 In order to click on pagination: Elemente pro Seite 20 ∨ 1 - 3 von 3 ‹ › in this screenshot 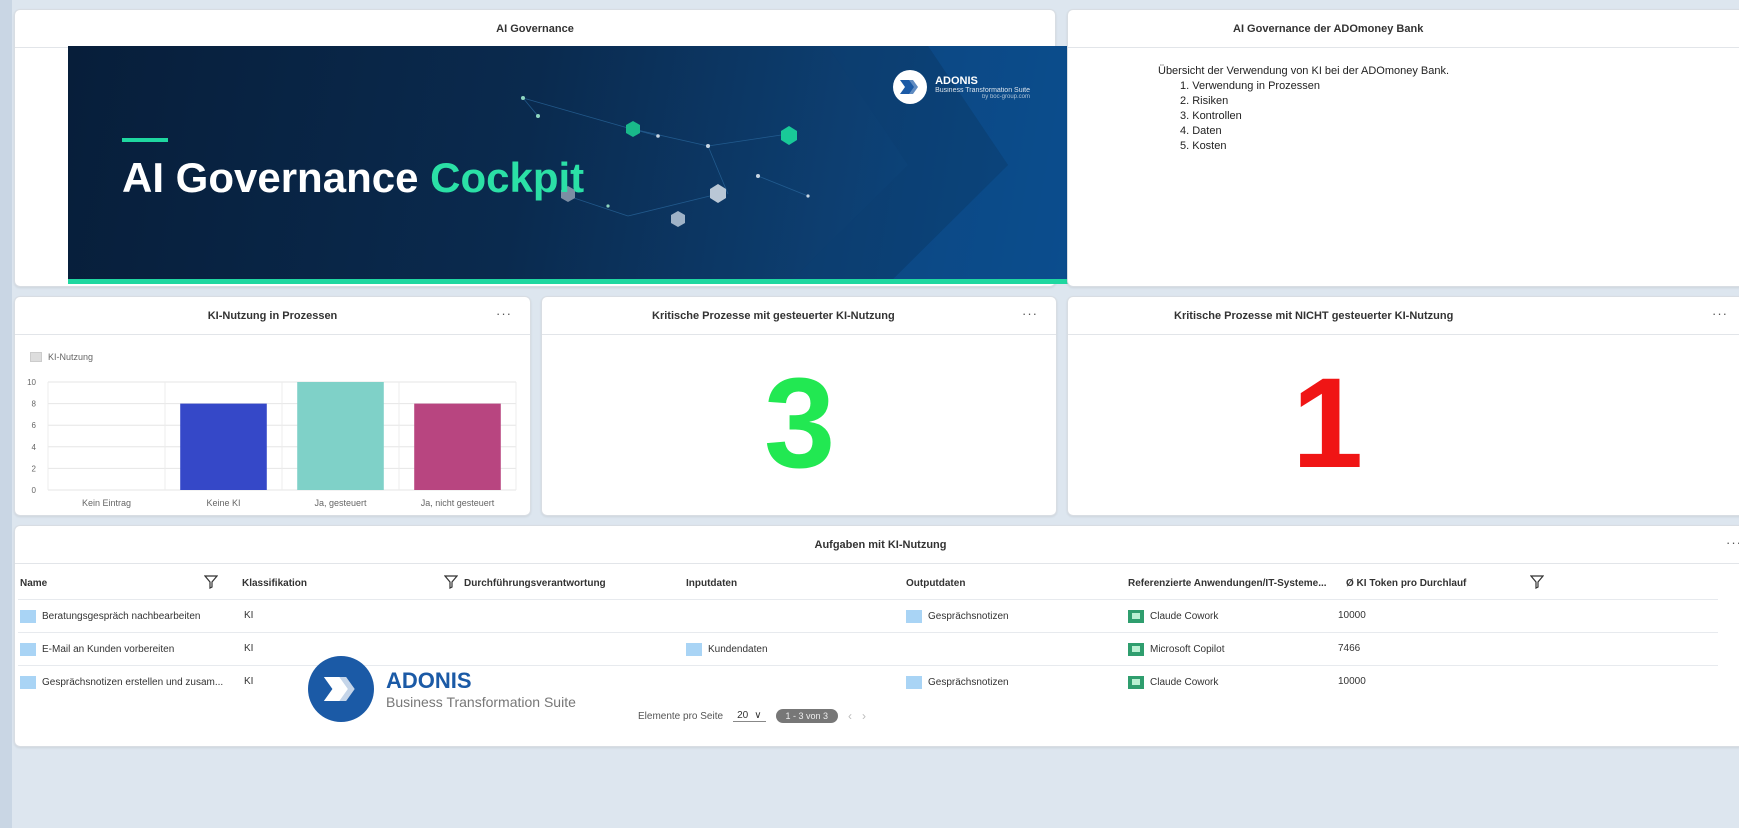, I will do `click(752, 716)`.